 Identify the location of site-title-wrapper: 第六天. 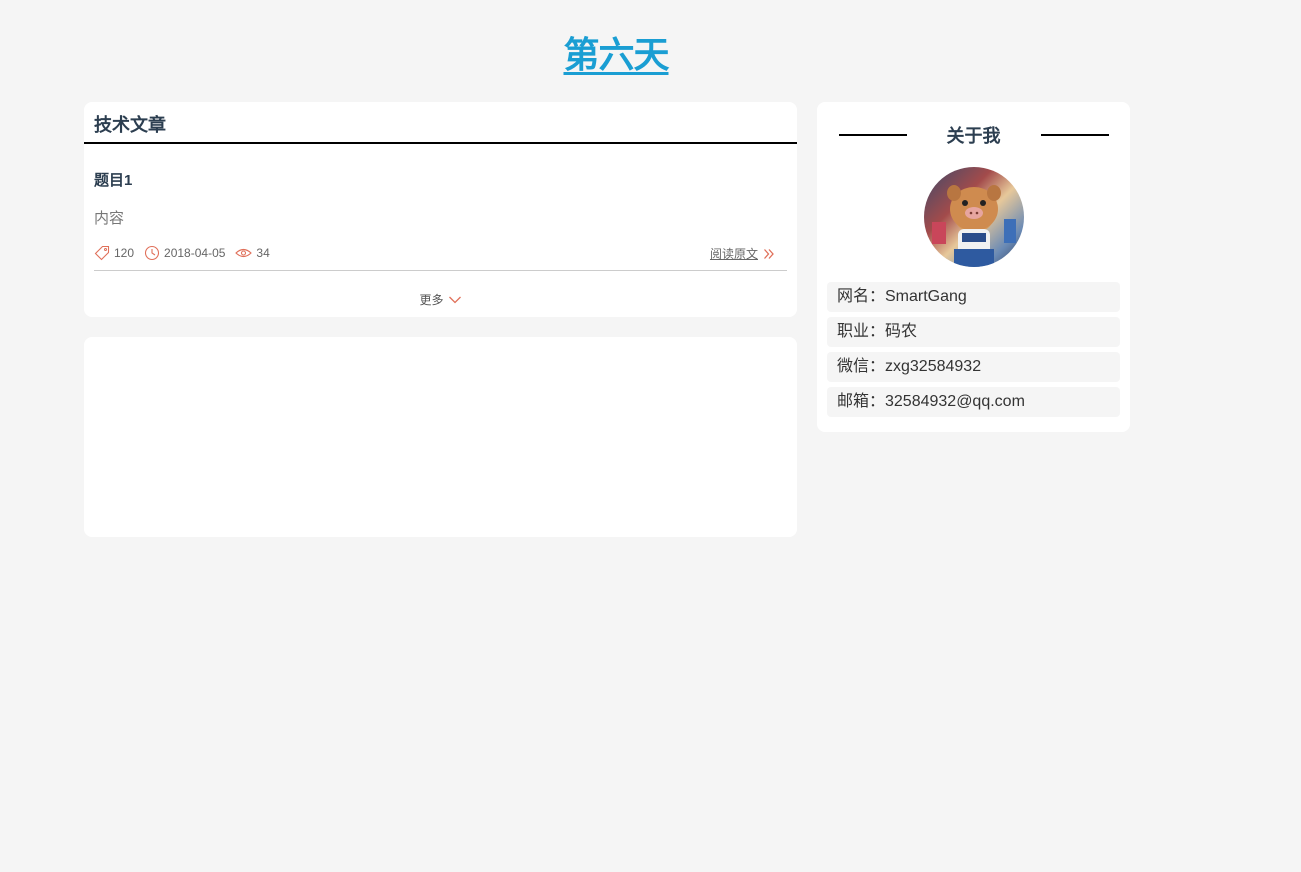
(616, 52).